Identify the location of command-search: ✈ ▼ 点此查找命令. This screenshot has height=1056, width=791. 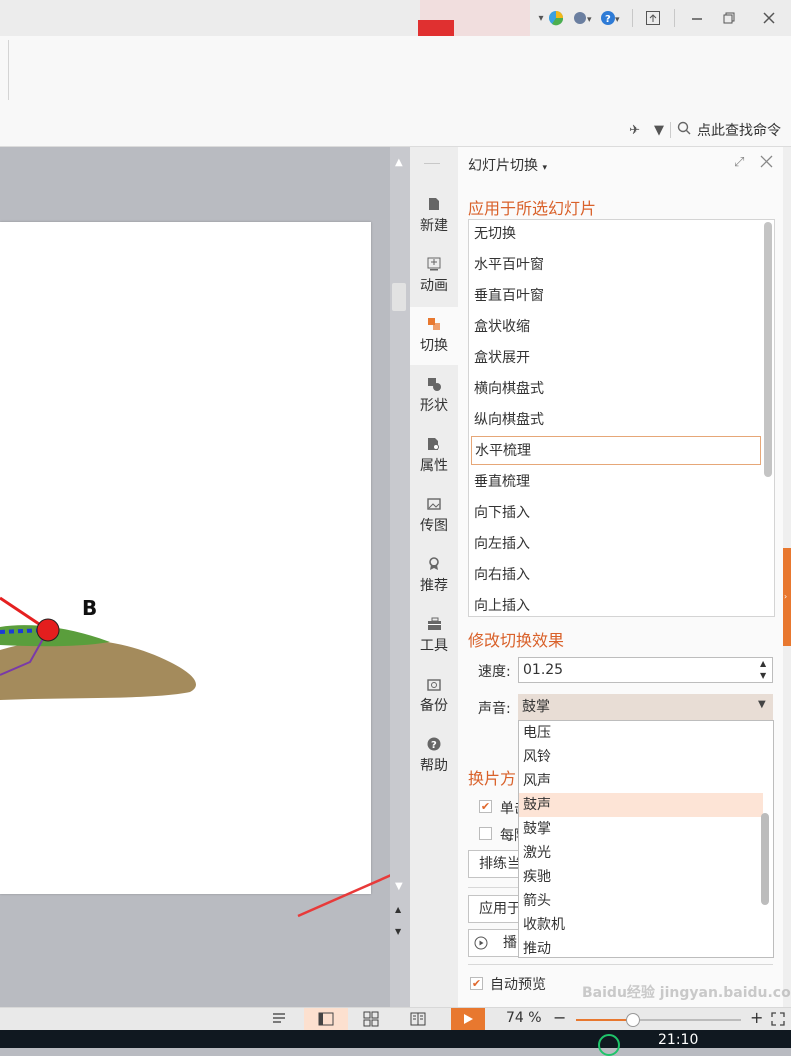
(705, 130).